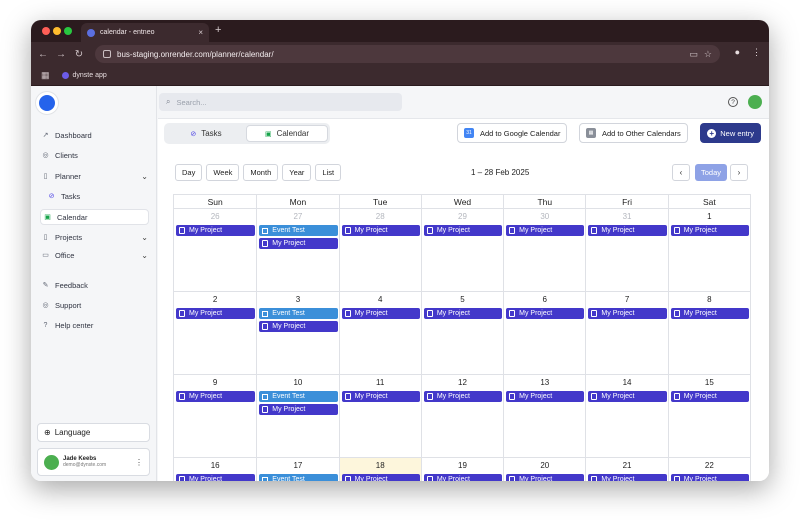 The image size is (800, 522). What do you see at coordinates (755, 102) in the screenshot?
I see `avatar` at bounding box center [755, 102].